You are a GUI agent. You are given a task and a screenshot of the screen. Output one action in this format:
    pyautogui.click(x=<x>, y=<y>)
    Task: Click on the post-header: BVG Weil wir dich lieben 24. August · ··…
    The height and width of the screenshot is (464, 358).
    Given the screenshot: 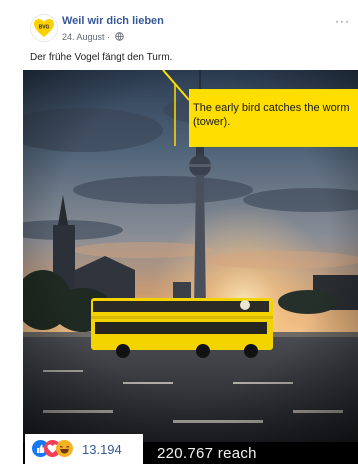 What is the action you would take?
    pyautogui.click(x=179, y=24)
    